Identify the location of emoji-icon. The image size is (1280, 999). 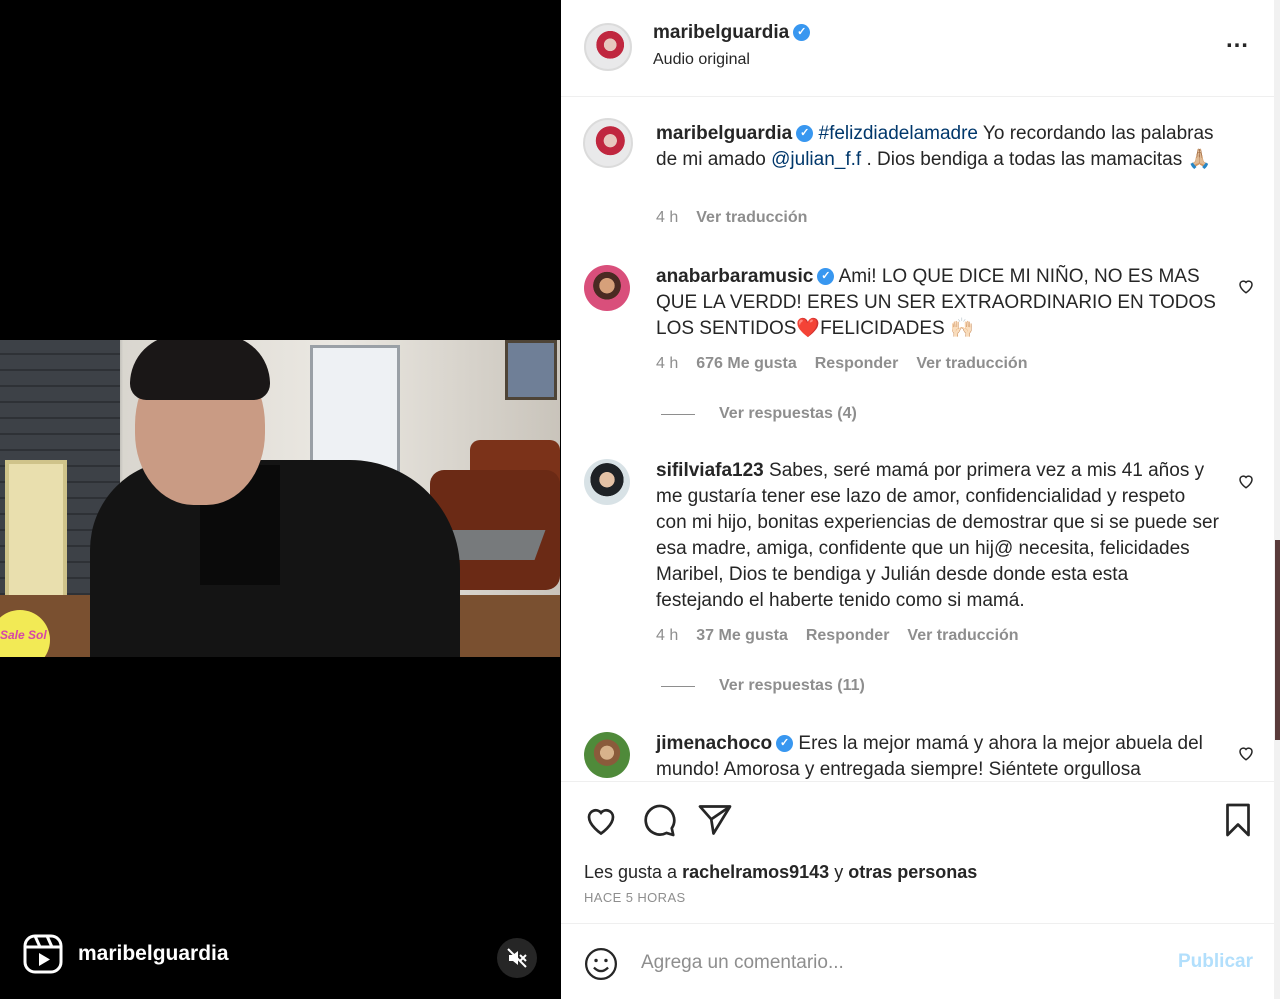
(601, 964).